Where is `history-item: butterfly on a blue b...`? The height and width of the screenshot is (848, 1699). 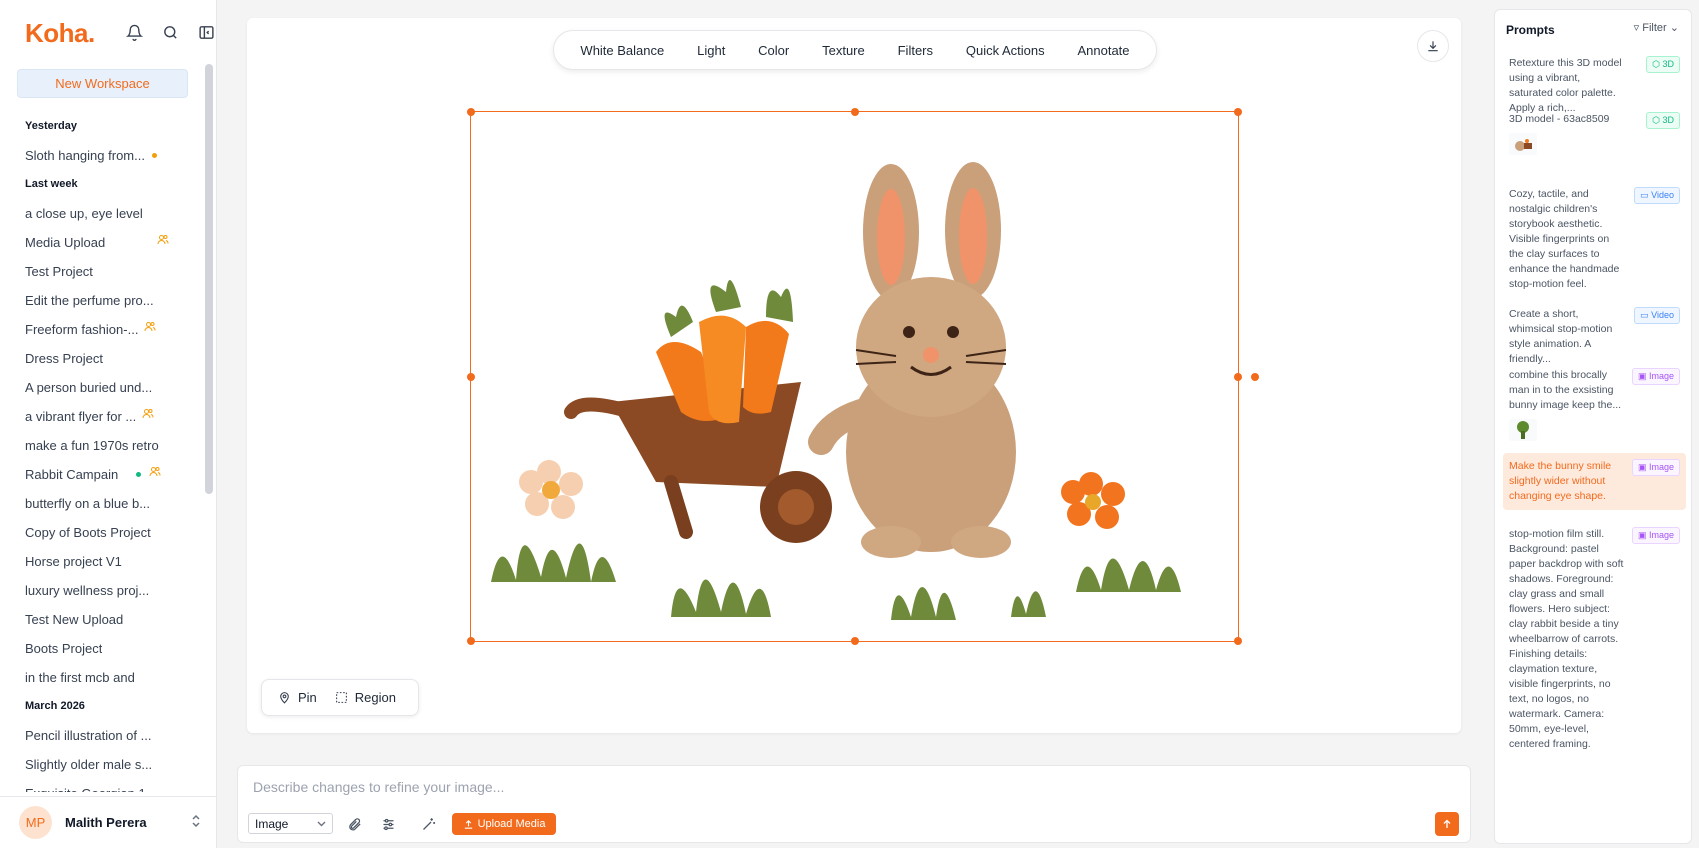
history-item: butterfly on a blue b... is located at coordinates (100, 503).